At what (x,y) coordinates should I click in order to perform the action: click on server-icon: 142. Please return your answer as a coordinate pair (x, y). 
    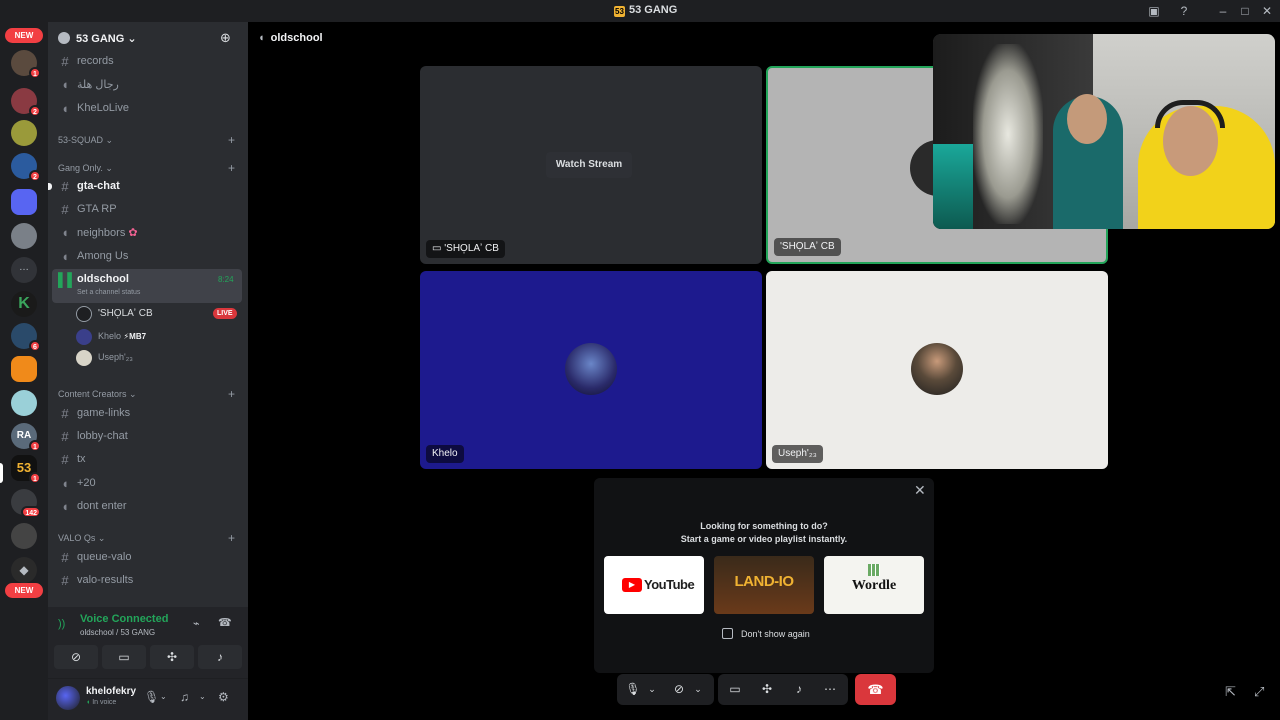
    Looking at the image, I should click on (26, 503).